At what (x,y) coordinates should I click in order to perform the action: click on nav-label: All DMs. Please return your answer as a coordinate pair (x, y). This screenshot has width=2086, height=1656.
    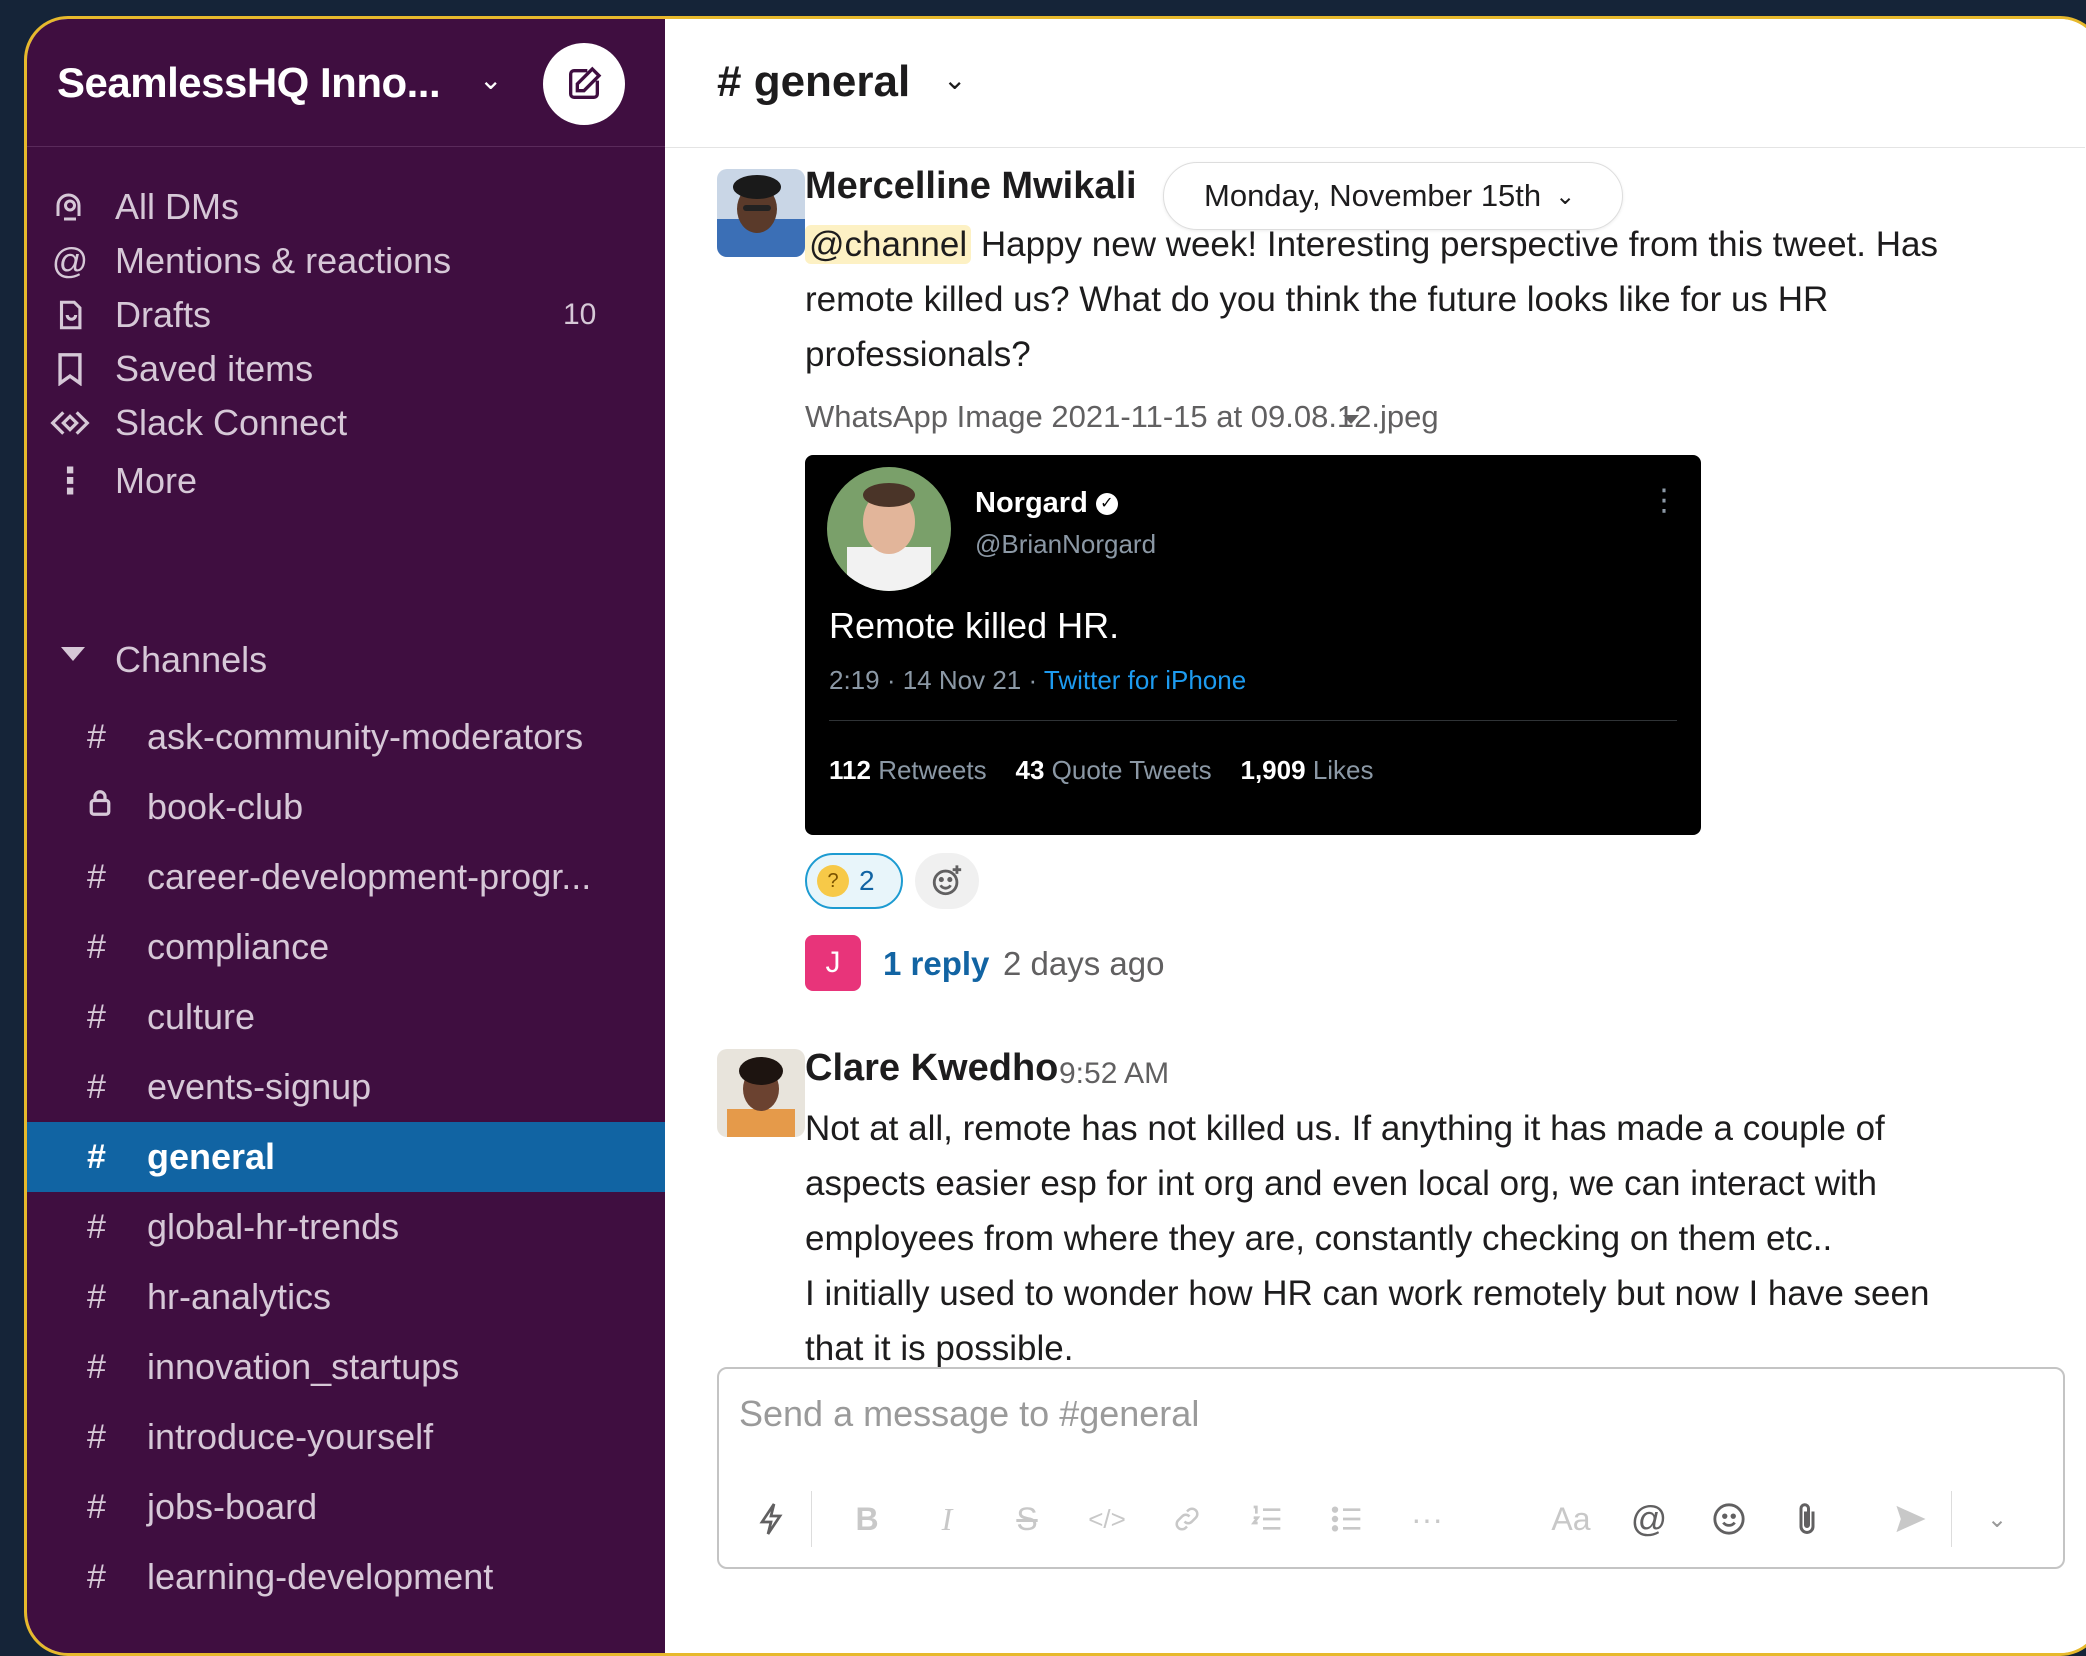
    Looking at the image, I should click on (177, 206).